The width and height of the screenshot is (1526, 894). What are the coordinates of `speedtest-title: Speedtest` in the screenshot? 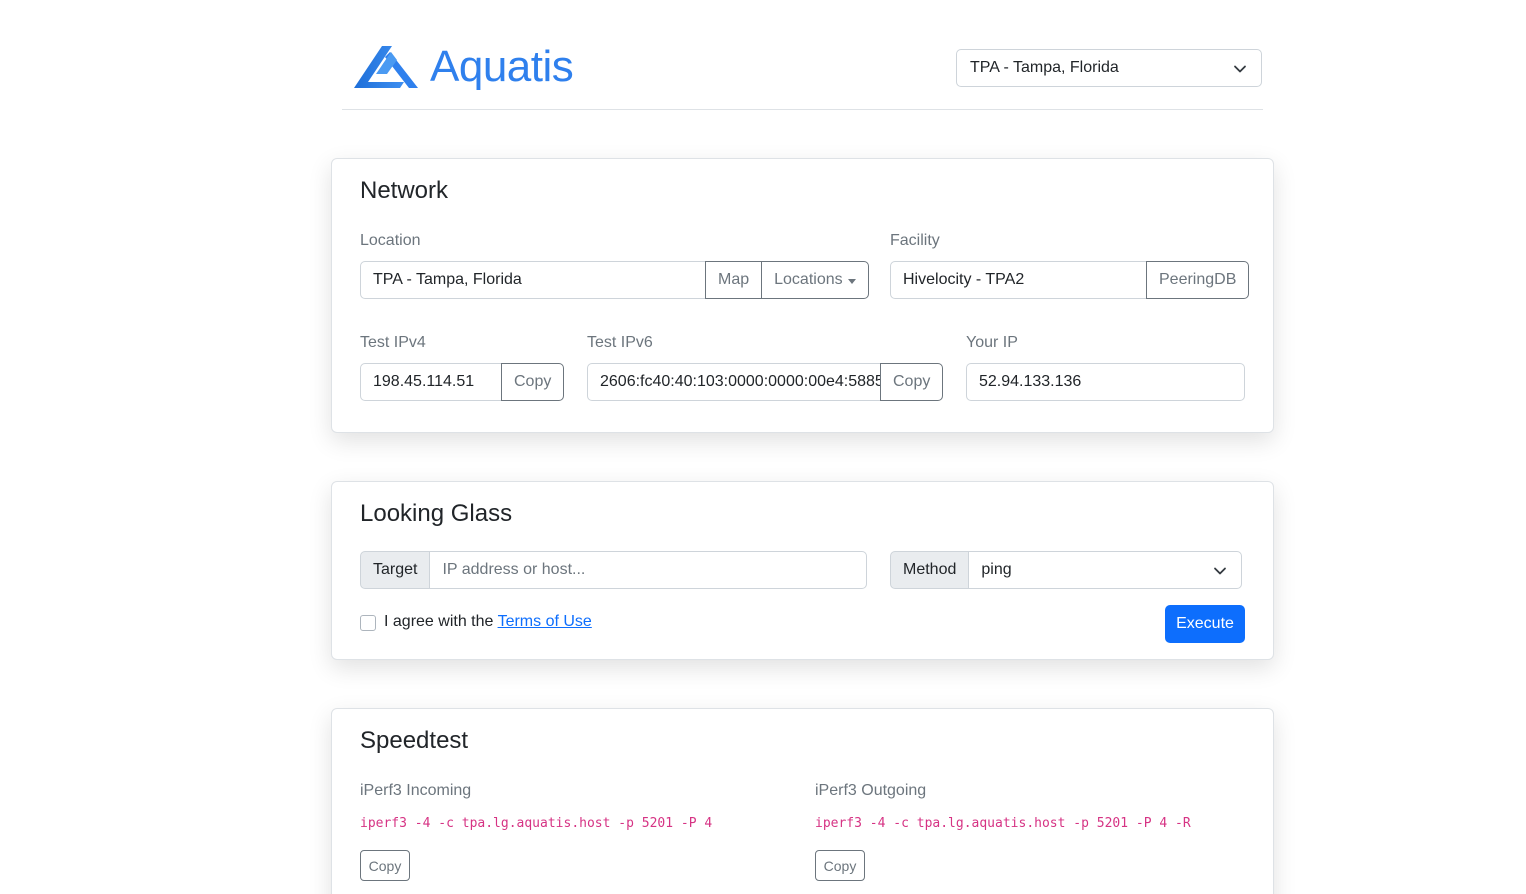 It's located at (414, 740).